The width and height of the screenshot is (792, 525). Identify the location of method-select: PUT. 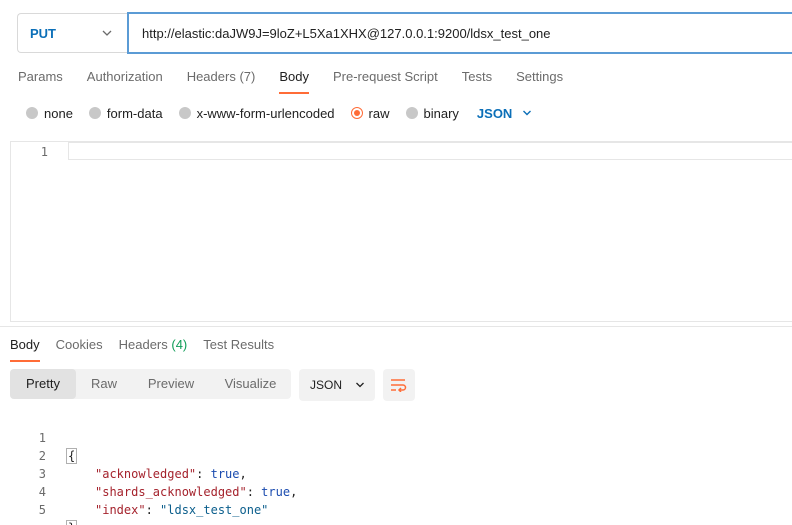
(72, 33).